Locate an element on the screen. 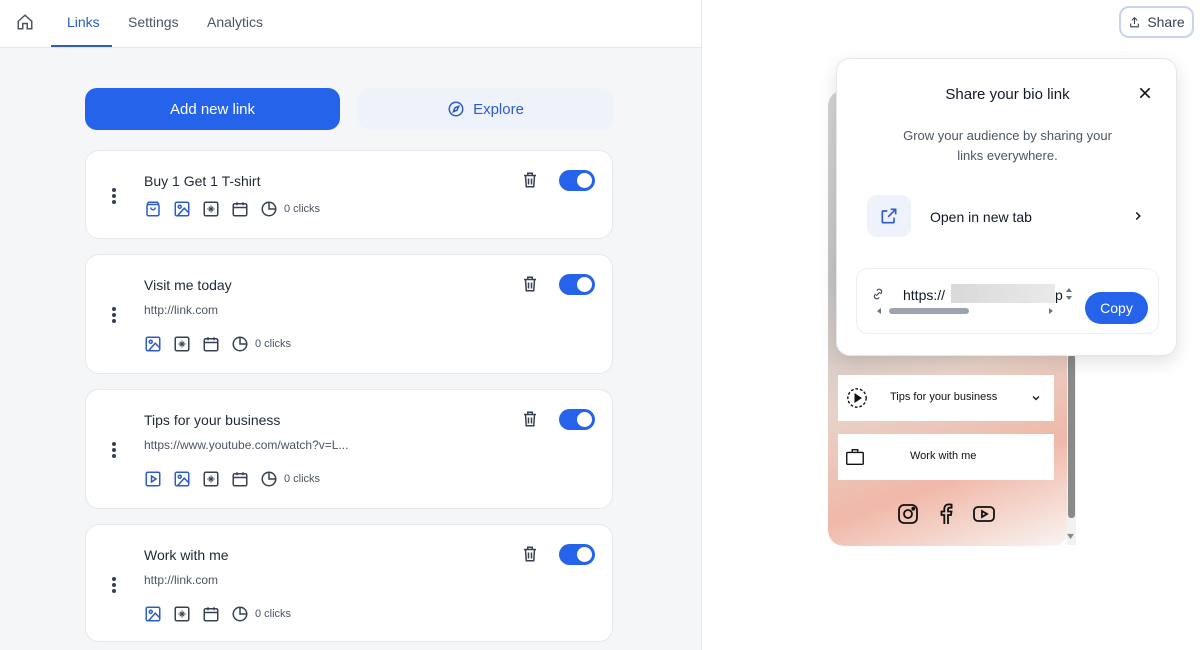  preview-link-row: Tips for your business is located at coordinates (946, 398).